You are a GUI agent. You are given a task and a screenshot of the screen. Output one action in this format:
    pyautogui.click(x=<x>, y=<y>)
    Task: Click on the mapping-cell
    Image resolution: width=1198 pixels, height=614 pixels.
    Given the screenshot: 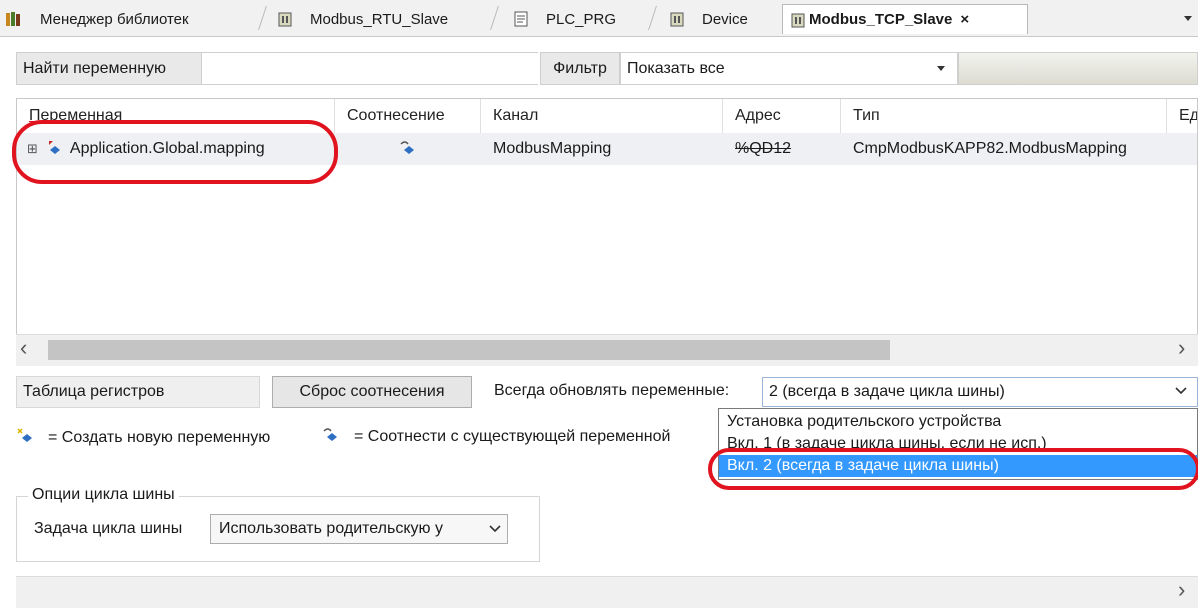 What is the action you would take?
    pyautogui.click(x=408, y=149)
    